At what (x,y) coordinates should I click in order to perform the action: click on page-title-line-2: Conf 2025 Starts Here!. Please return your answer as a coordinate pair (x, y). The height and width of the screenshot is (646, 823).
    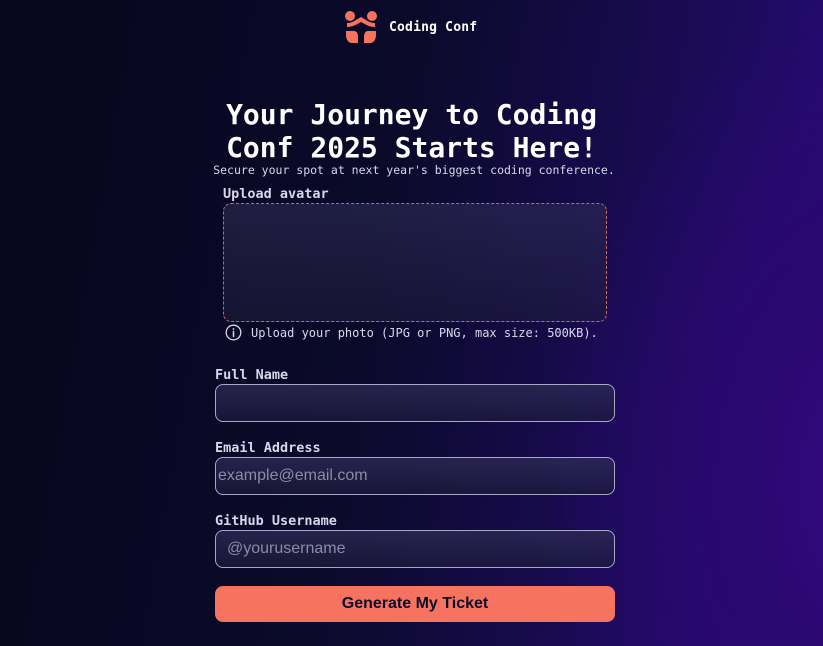
    Looking at the image, I should click on (411, 147).